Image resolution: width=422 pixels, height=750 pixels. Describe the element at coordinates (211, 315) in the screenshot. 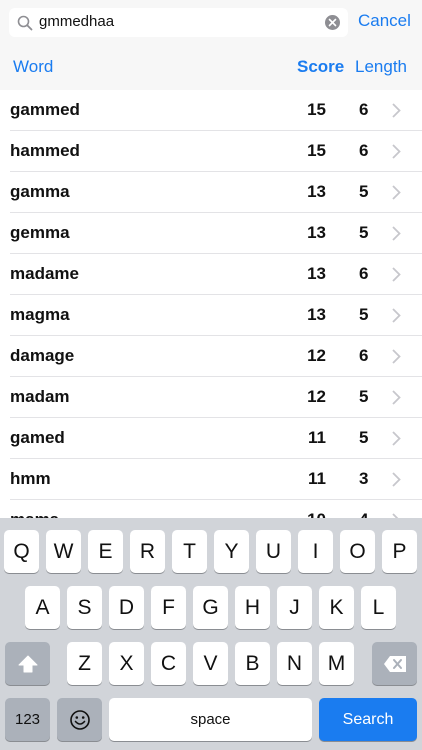

I see `table-row: magma 13 5` at that location.